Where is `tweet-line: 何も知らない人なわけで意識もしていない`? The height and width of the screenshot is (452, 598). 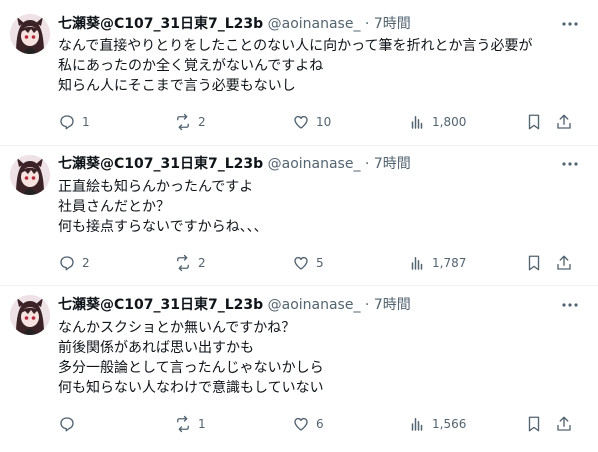
tweet-line: 何も知らない人なわけで意識もしていない is located at coordinates (191, 388).